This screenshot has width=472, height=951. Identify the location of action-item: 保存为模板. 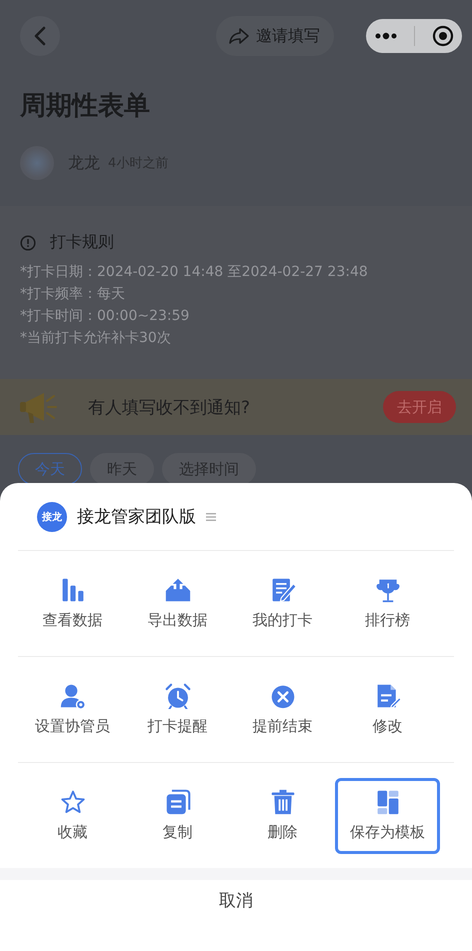
(387, 816).